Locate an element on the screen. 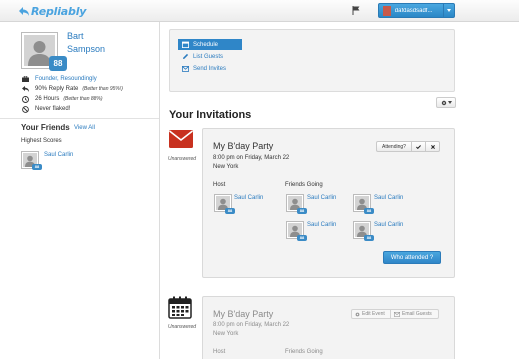 This screenshot has height=359, width=519. friends-title: Your Friends is located at coordinates (45, 127).